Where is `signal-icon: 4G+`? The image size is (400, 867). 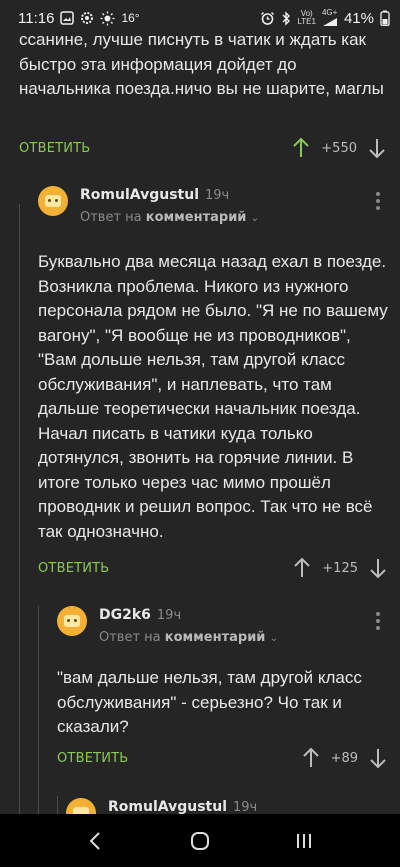 signal-icon: 4G+ is located at coordinates (330, 18).